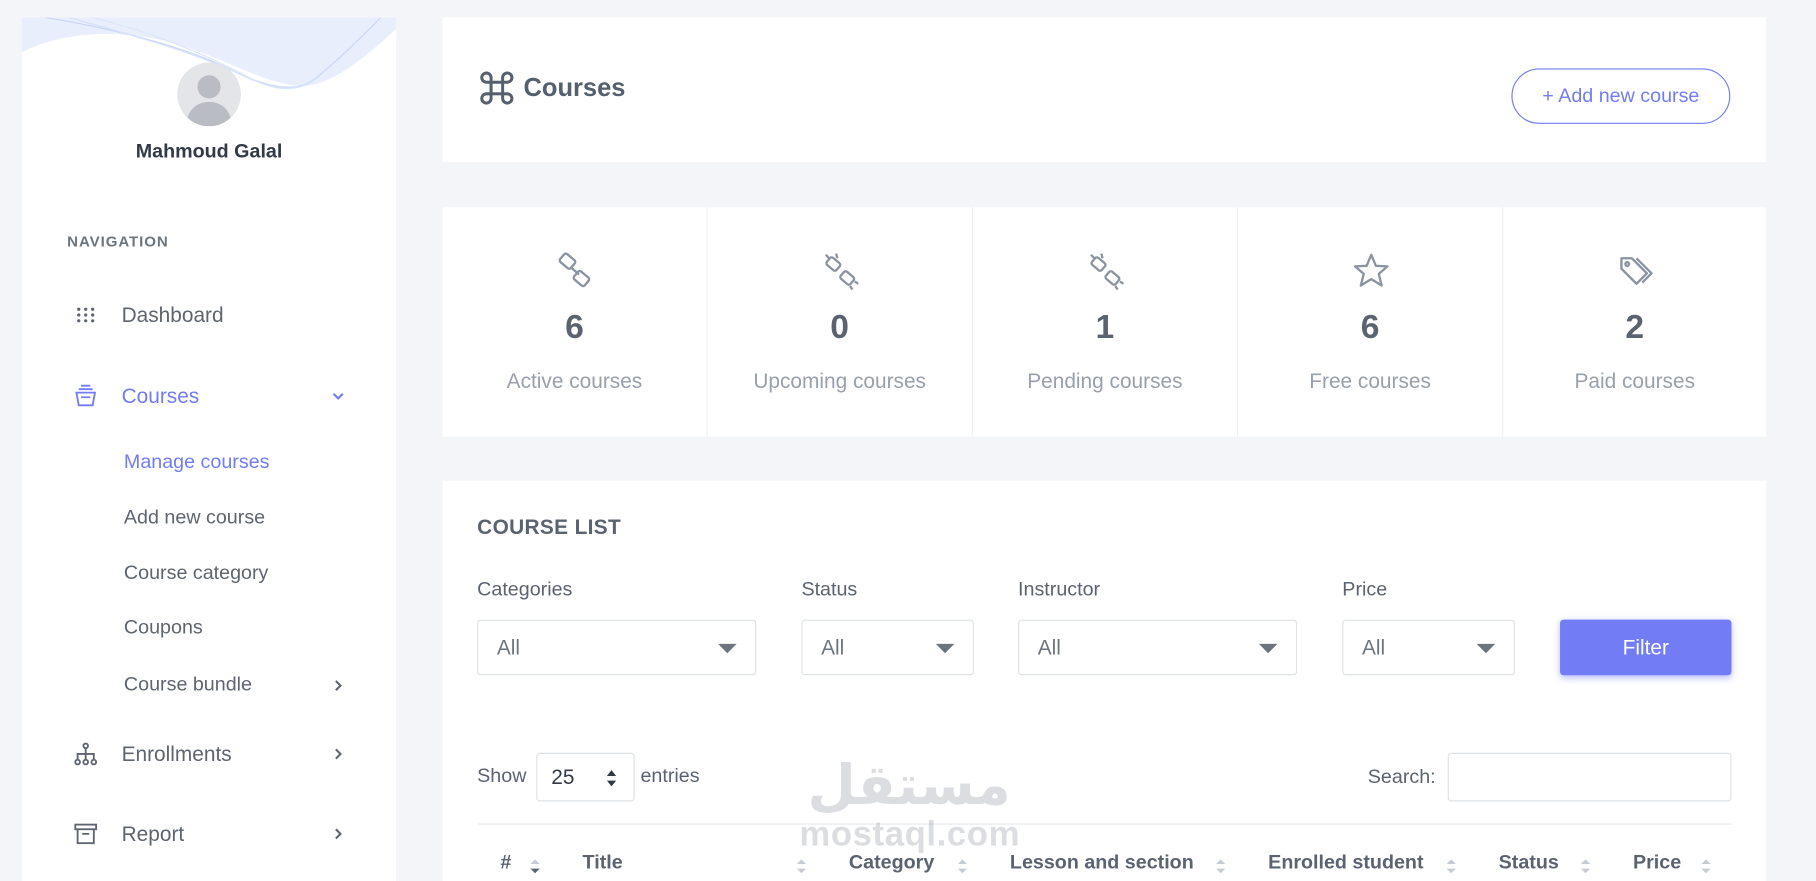 The width and height of the screenshot is (1816, 881). I want to click on sidebar-item-label: Report, so click(153, 833).